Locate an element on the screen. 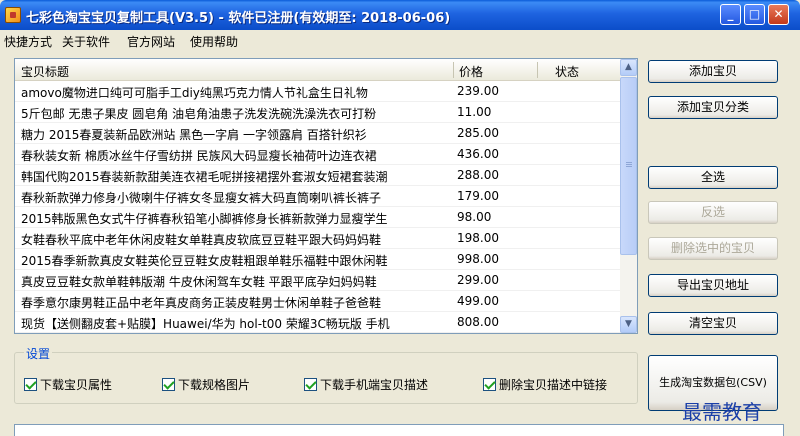  app-icon is located at coordinates (13, 15).